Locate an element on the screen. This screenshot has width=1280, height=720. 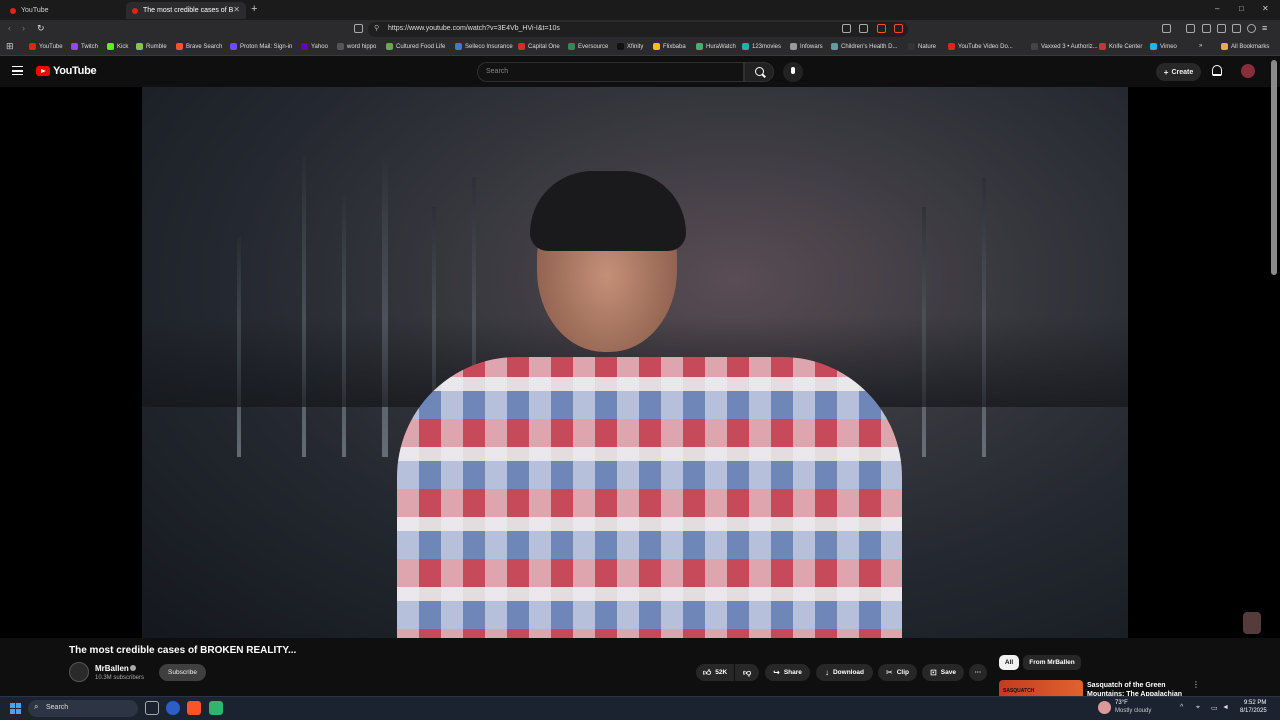
guide-menu-icon is located at coordinates (17, 70).